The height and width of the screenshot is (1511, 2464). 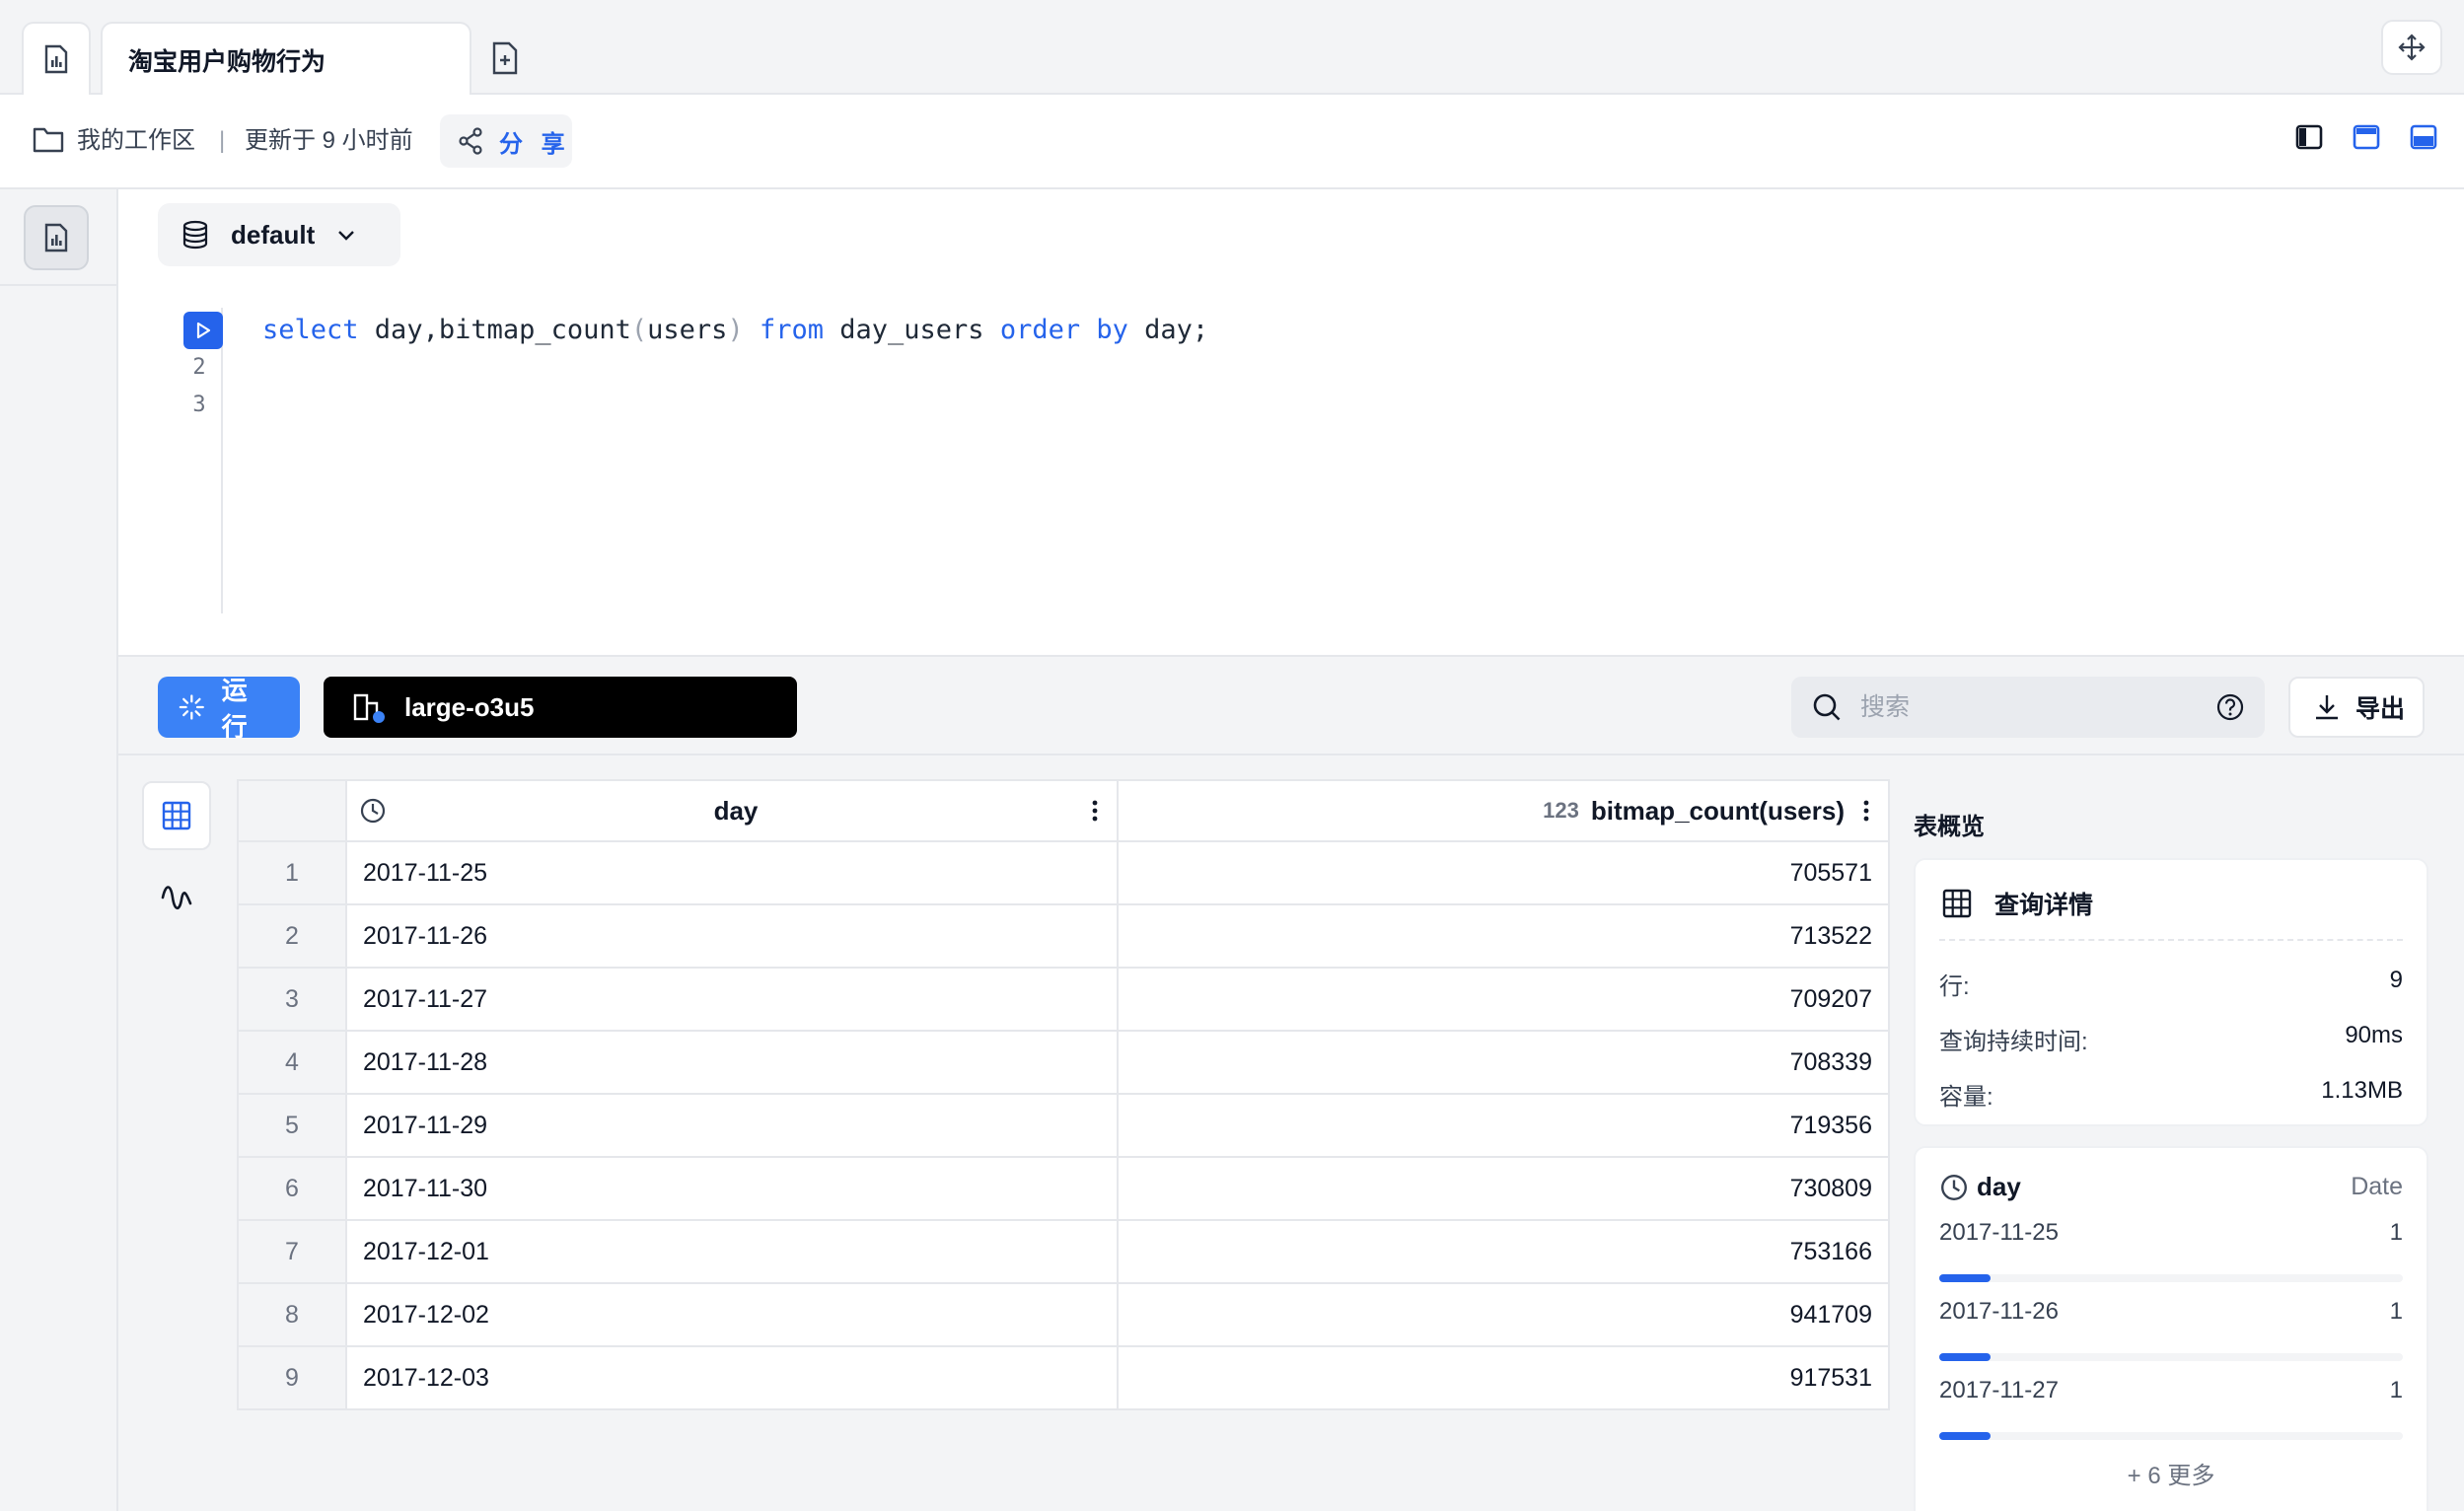 I want to click on code-text: users, so click(x=687, y=330).